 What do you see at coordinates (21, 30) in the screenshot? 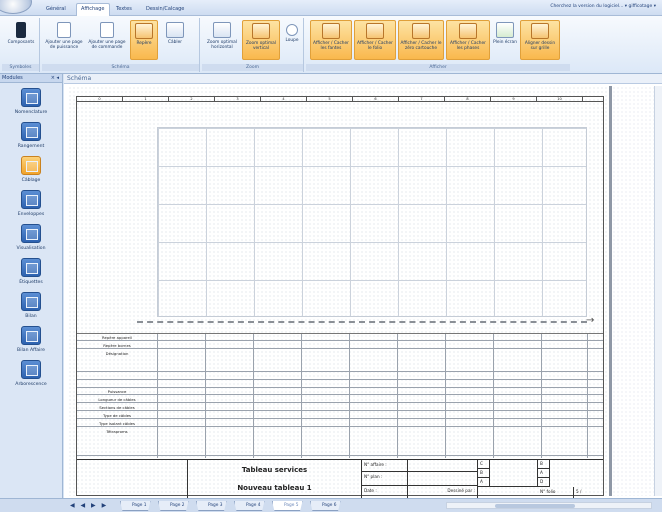
I see `component-icon` at bounding box center [21, 30].